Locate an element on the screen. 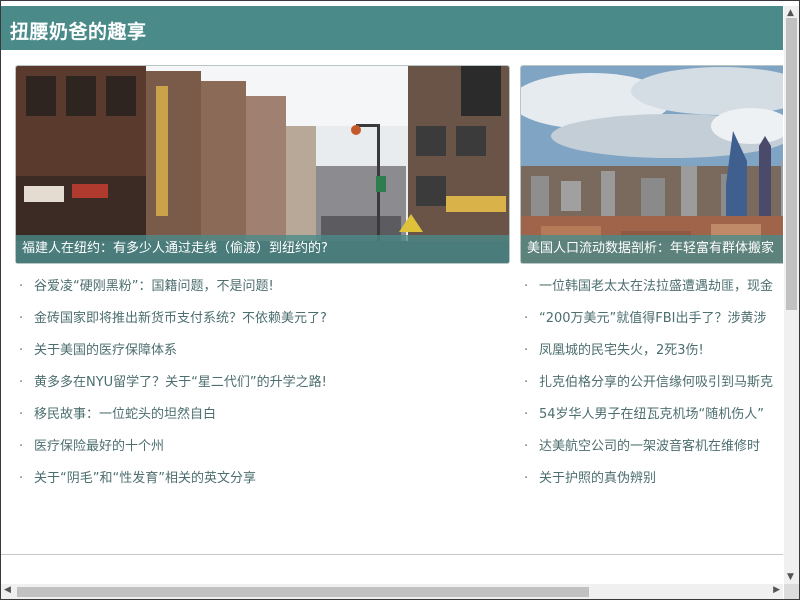  list-item: · 扎克伯格分享的公开信缘何吸引到马斯克 is located at coordinates (651, 384).